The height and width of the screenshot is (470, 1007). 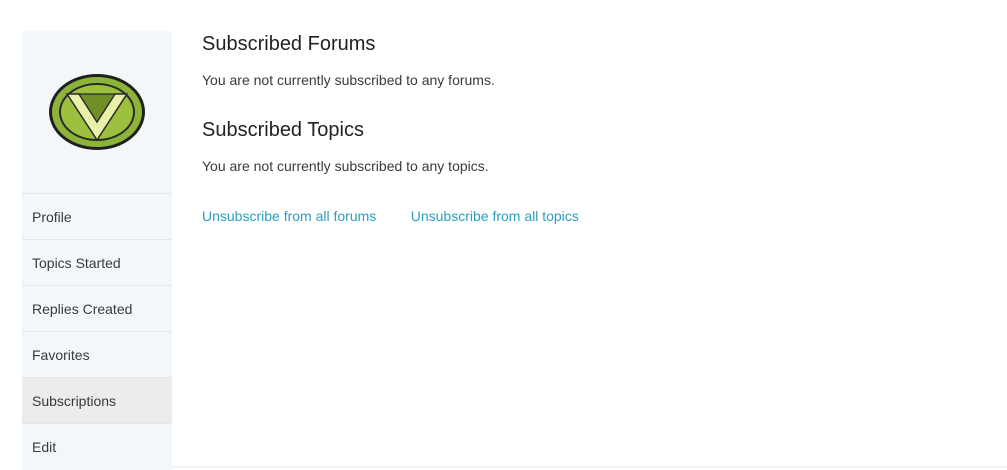 I want to click on avatar-container, so click(x=97, y=112).